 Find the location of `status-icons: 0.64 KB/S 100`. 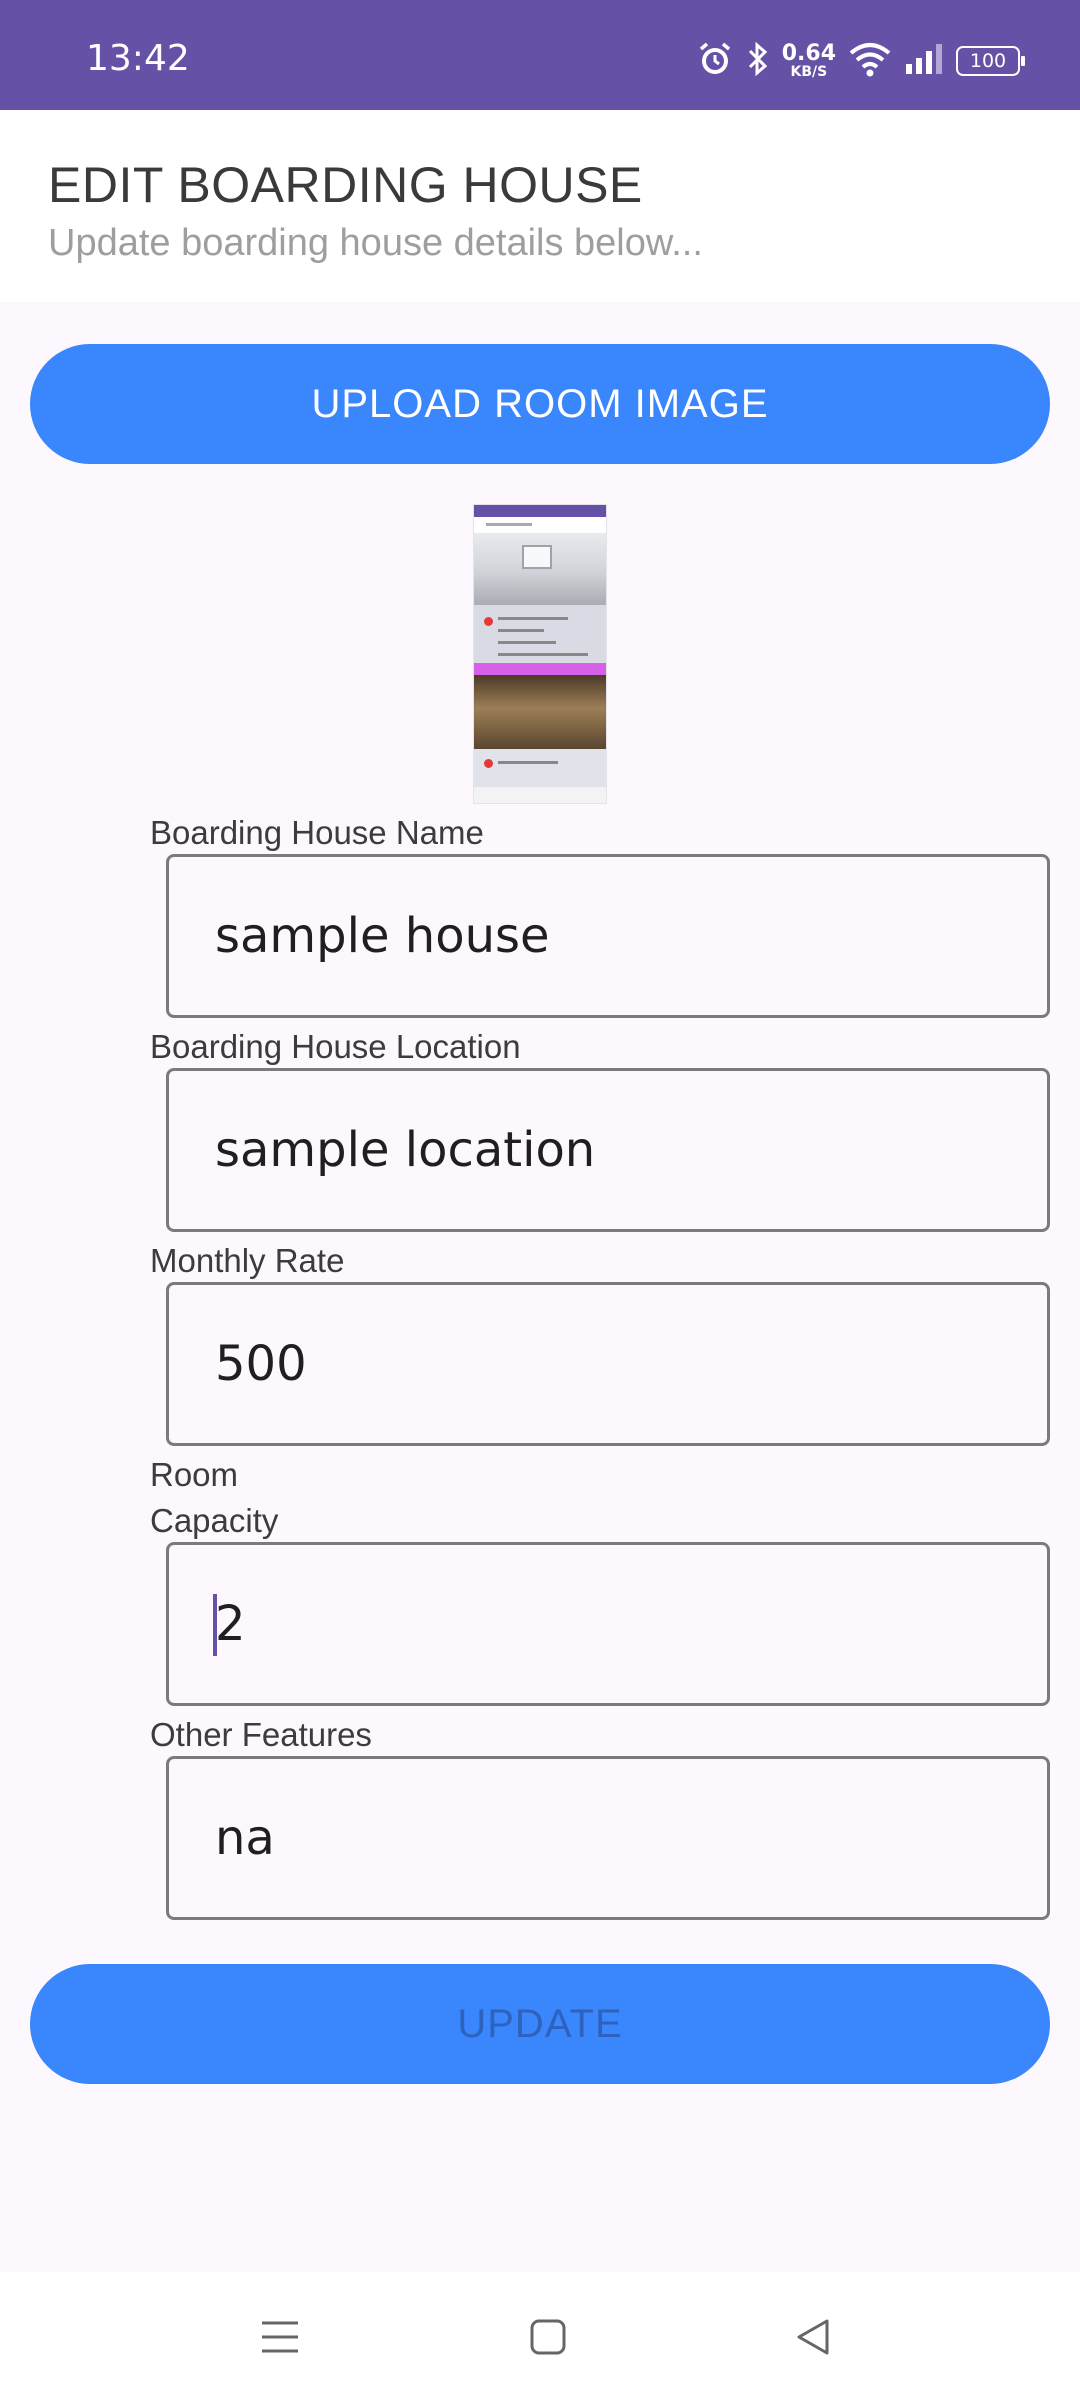

status-icons: 0.64 KB/S 100 is located at coordinates (860, 61).